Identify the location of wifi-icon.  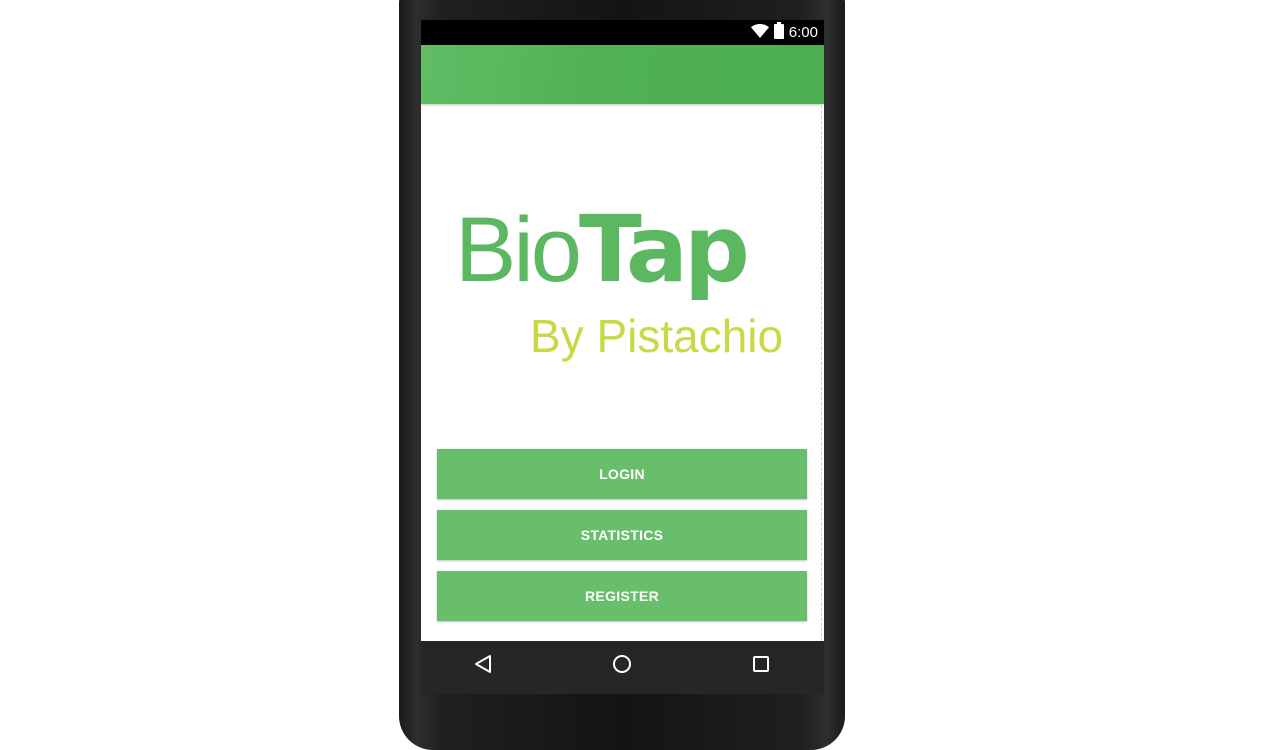
(759, 33).